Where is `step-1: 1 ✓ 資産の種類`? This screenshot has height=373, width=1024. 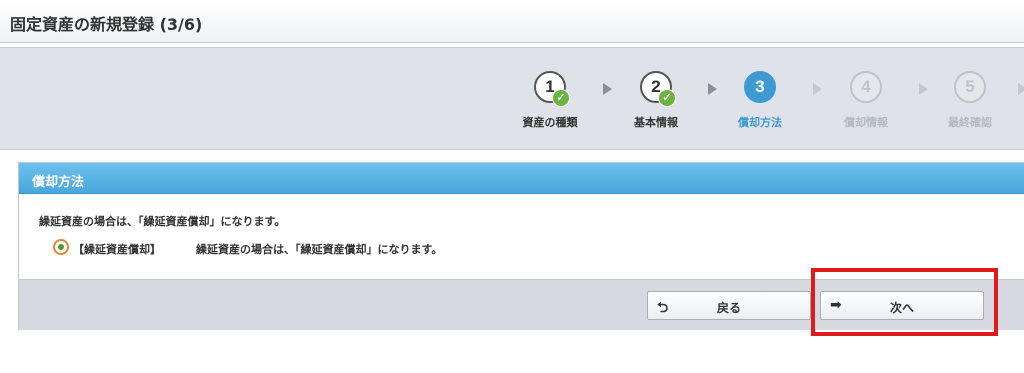
step-1: 1 ✓ 資産の種類 is located at coordinates (550, 100).